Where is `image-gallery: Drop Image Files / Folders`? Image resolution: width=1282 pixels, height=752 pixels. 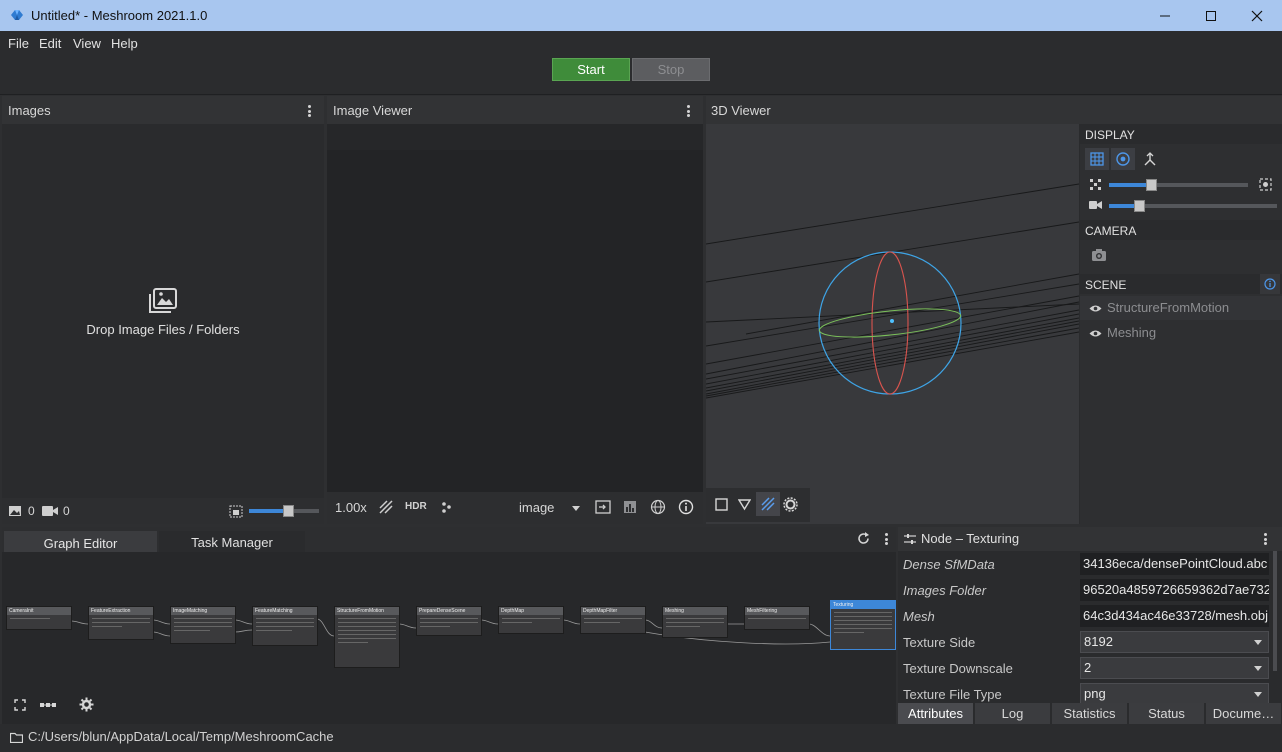 image-gallery: Drop Image Files / Folders is located at coordinates (163, 311).